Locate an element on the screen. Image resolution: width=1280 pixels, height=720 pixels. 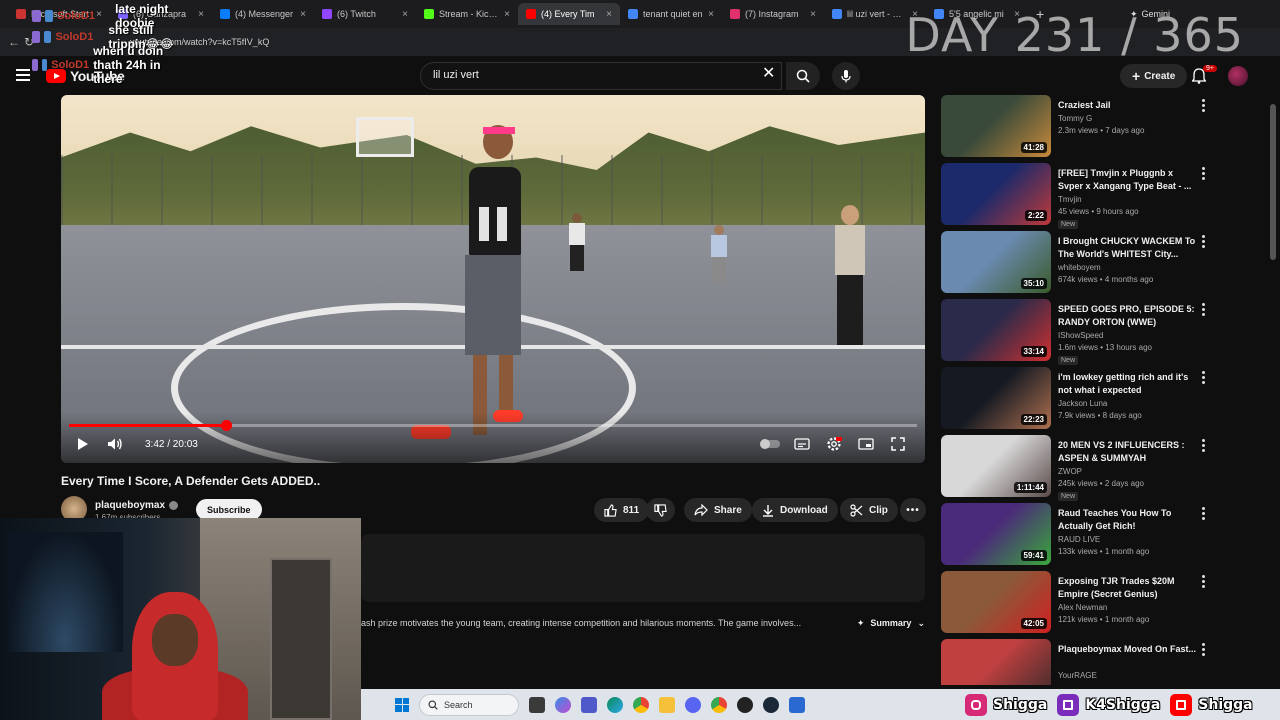
browser-tab: (6) Twitch × is located at coordinates (365, 14).